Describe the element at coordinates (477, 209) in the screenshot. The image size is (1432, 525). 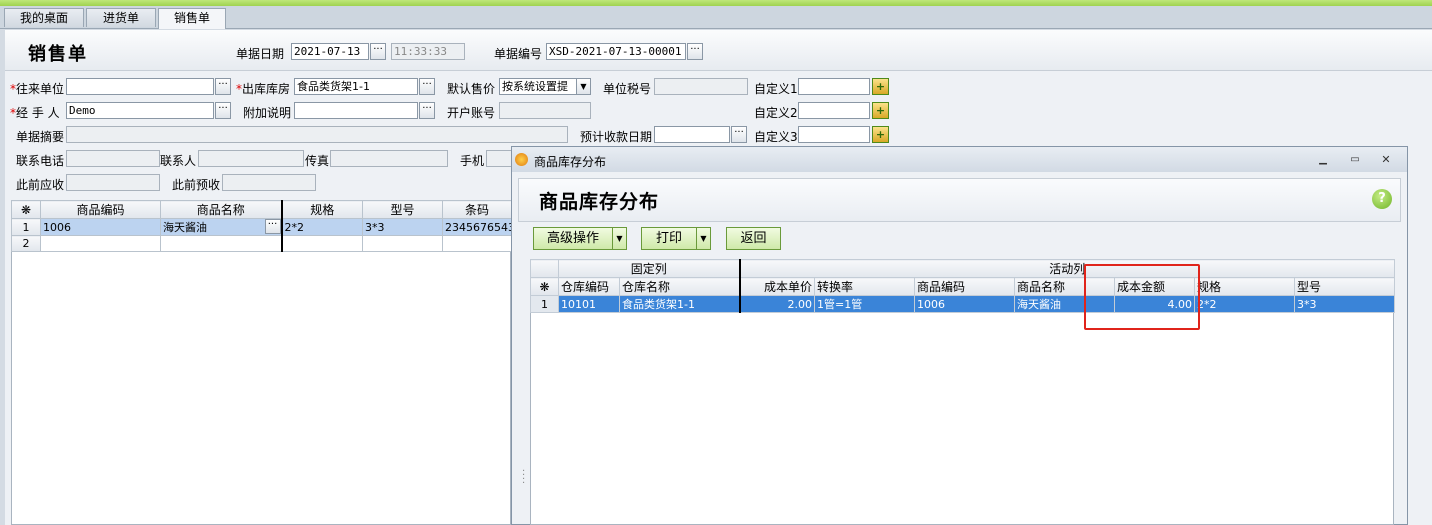
I see `col-barcode: 条码` at that location.